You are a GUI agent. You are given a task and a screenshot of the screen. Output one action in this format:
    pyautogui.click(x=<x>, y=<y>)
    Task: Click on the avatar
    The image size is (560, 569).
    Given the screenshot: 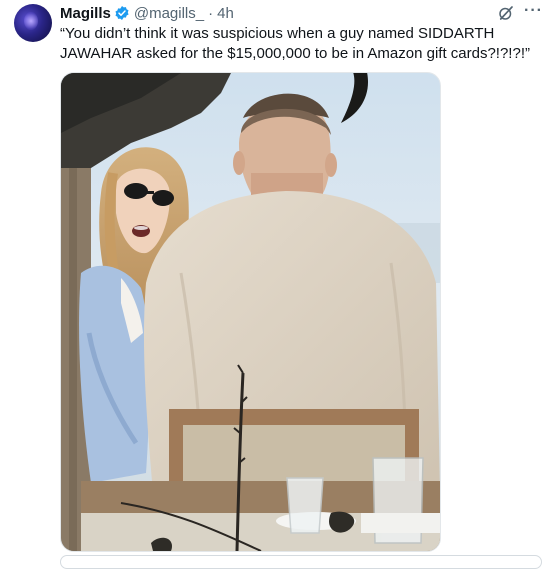 What is the action you would take?
    pyautogui.click(x=33, y=23)
    